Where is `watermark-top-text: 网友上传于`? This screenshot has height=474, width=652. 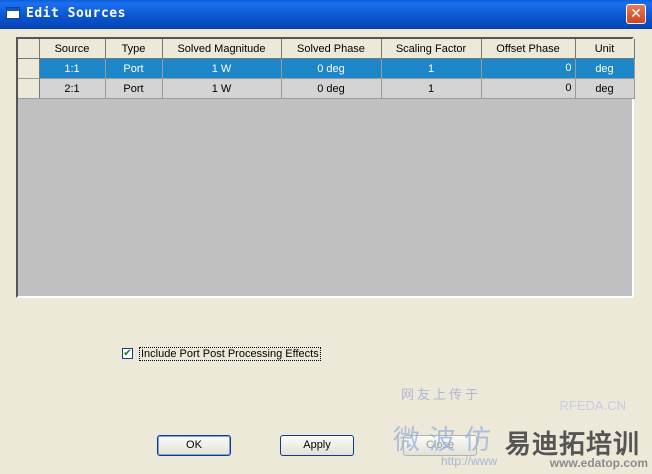
watermark-top-text: 网友上传于 is located at coordinates (441, 394).